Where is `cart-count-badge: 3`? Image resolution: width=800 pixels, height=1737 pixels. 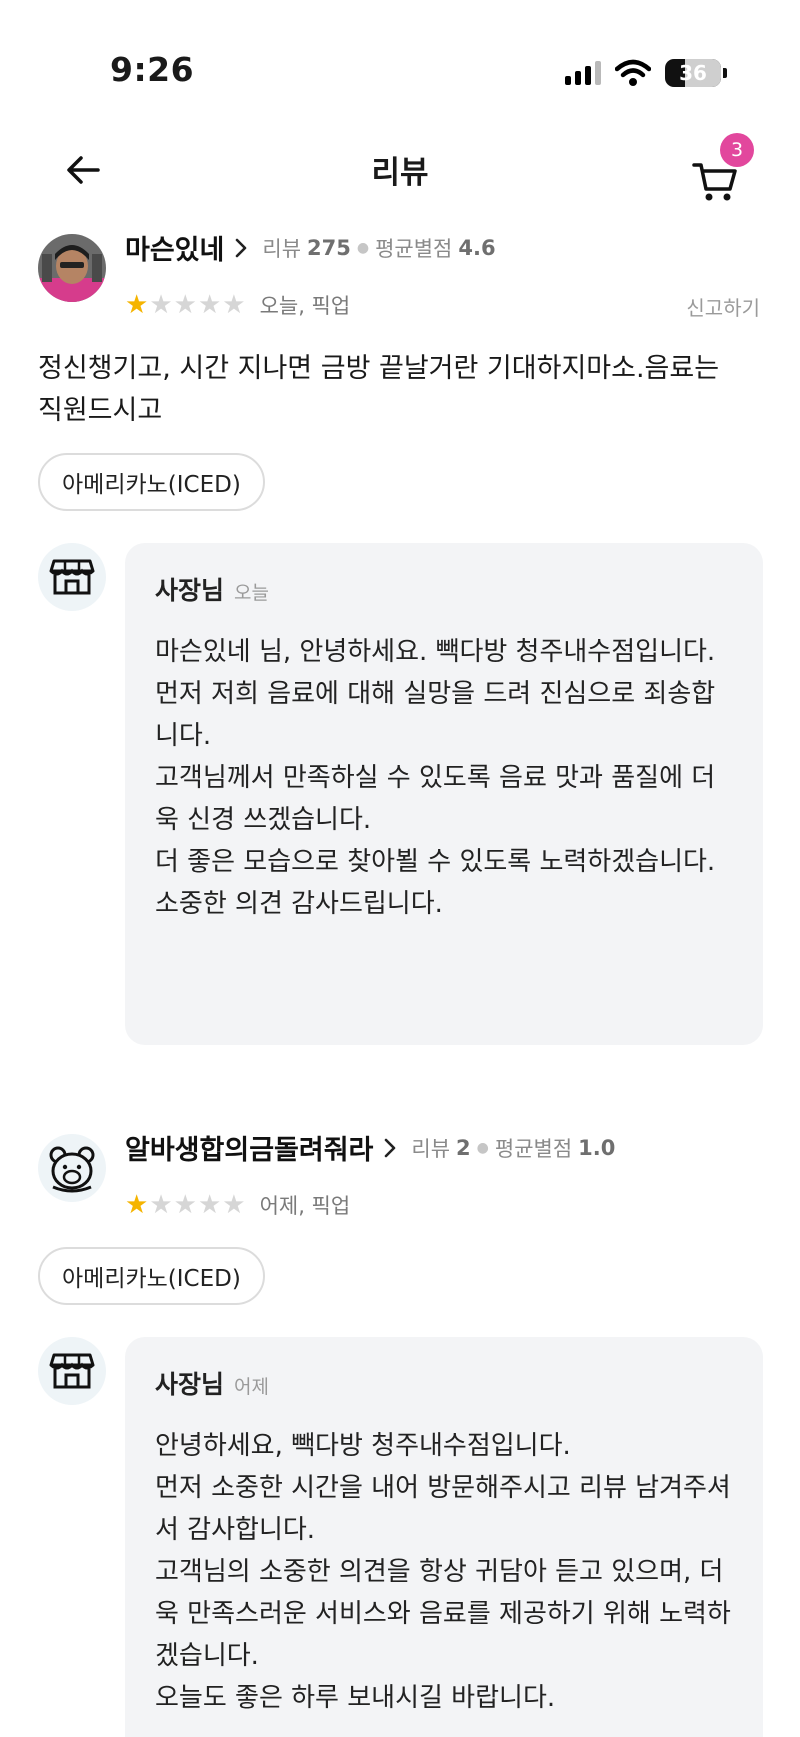
cart-count-badge: 3 is located at coordinates (737, 150).